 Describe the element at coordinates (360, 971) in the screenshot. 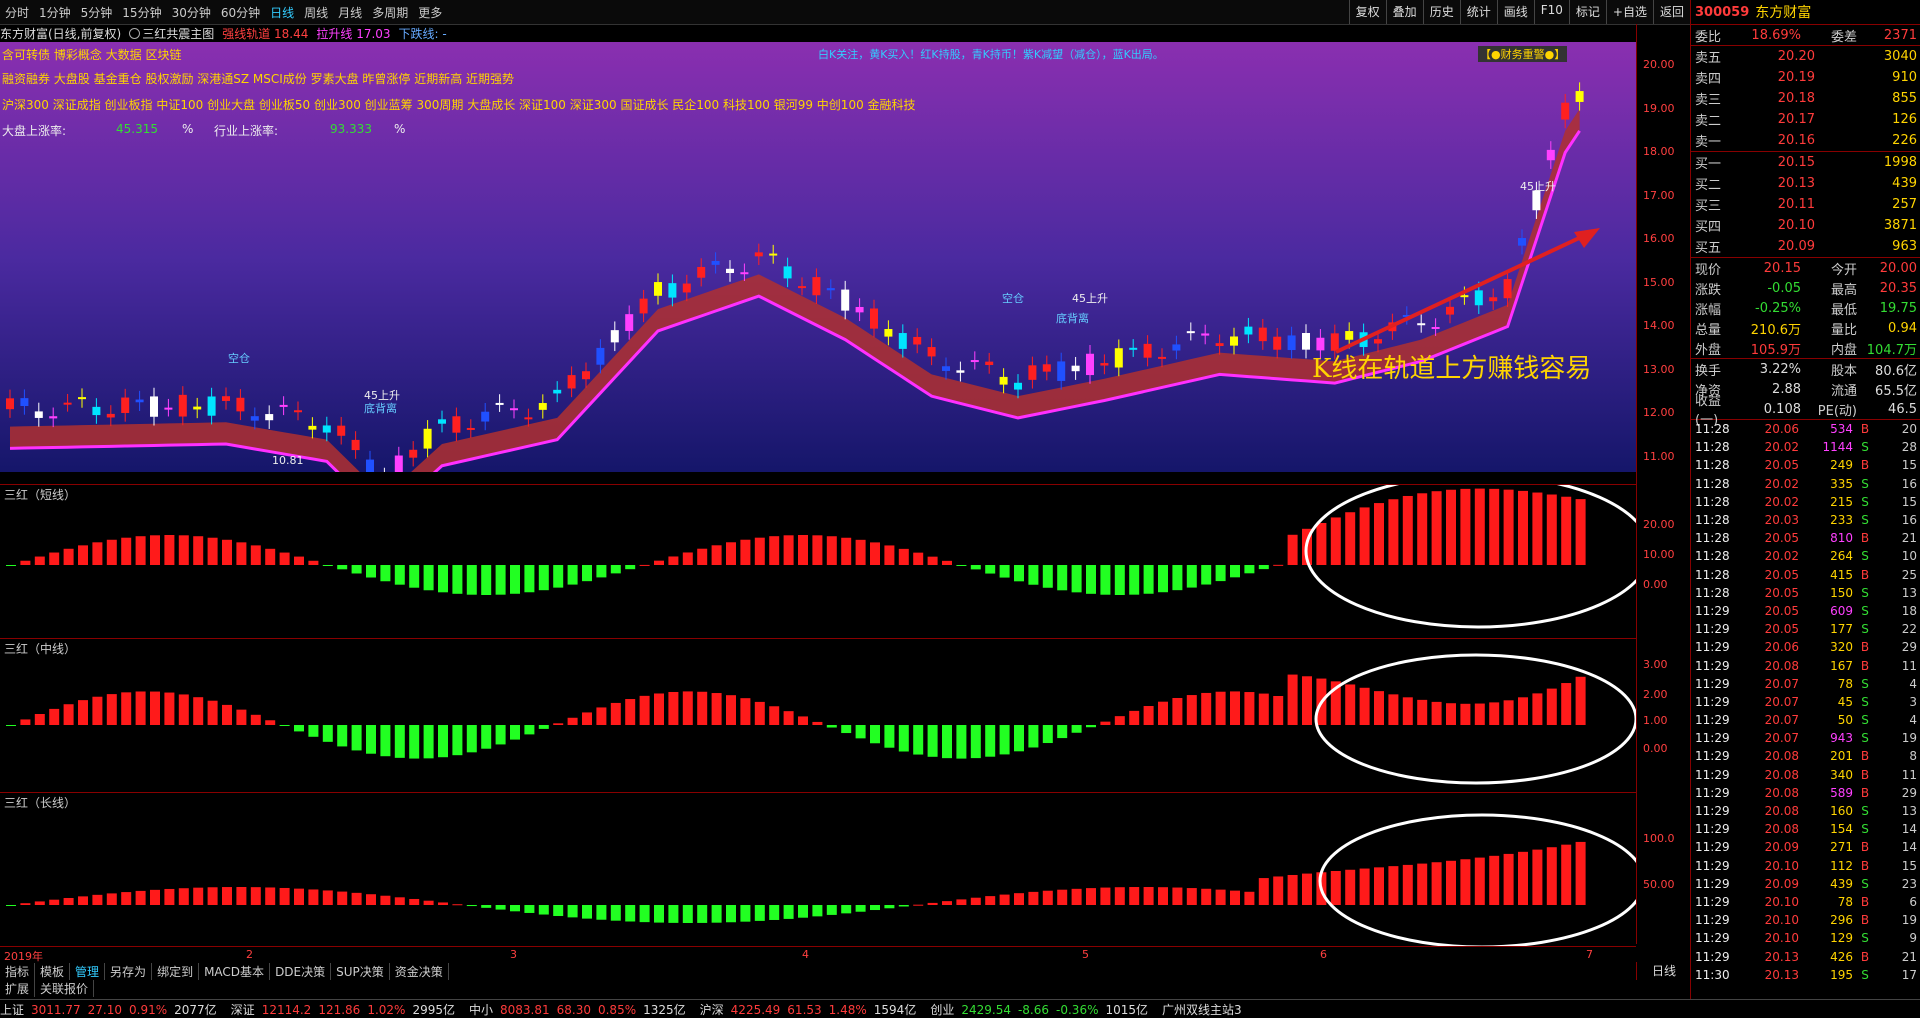

I see `indicator-tab: SUP决策` at that location.